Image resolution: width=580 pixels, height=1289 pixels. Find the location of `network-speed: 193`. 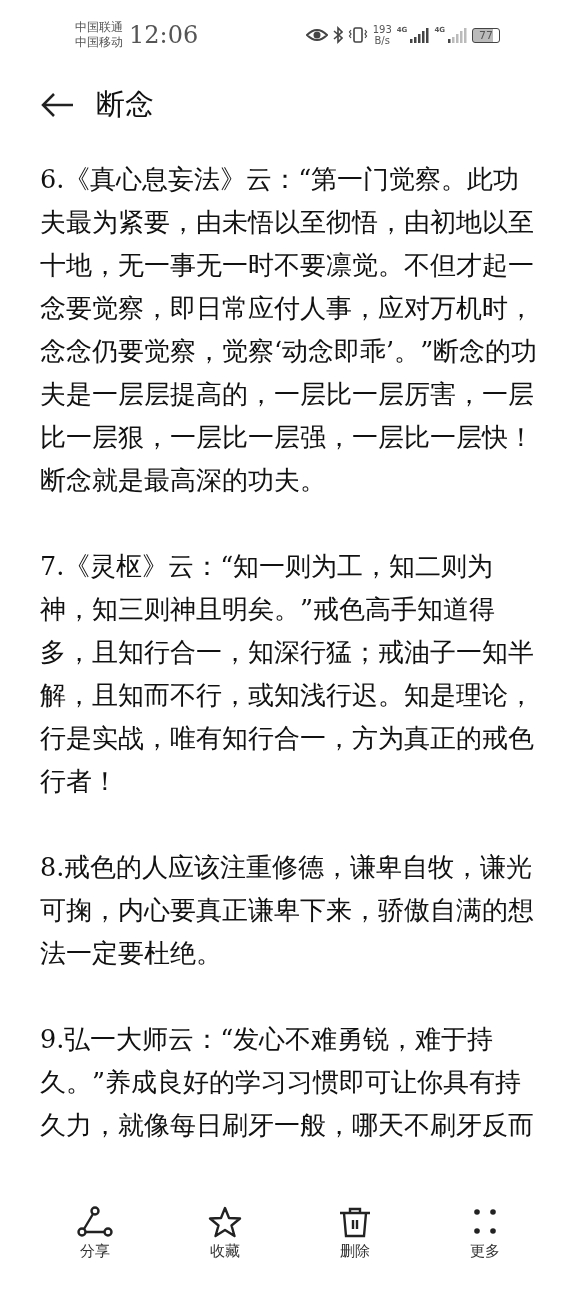

network-speed: 193 is located at coordinates (382, 29).